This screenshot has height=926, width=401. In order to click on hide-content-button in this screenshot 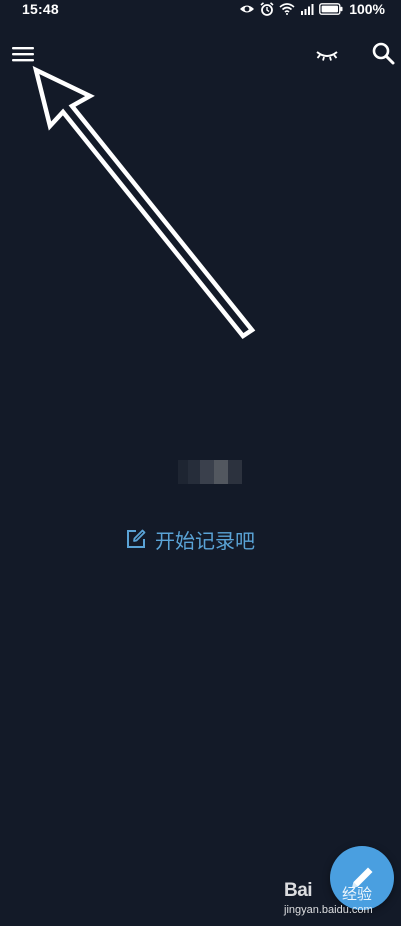, I will do `click(327, 54)`.